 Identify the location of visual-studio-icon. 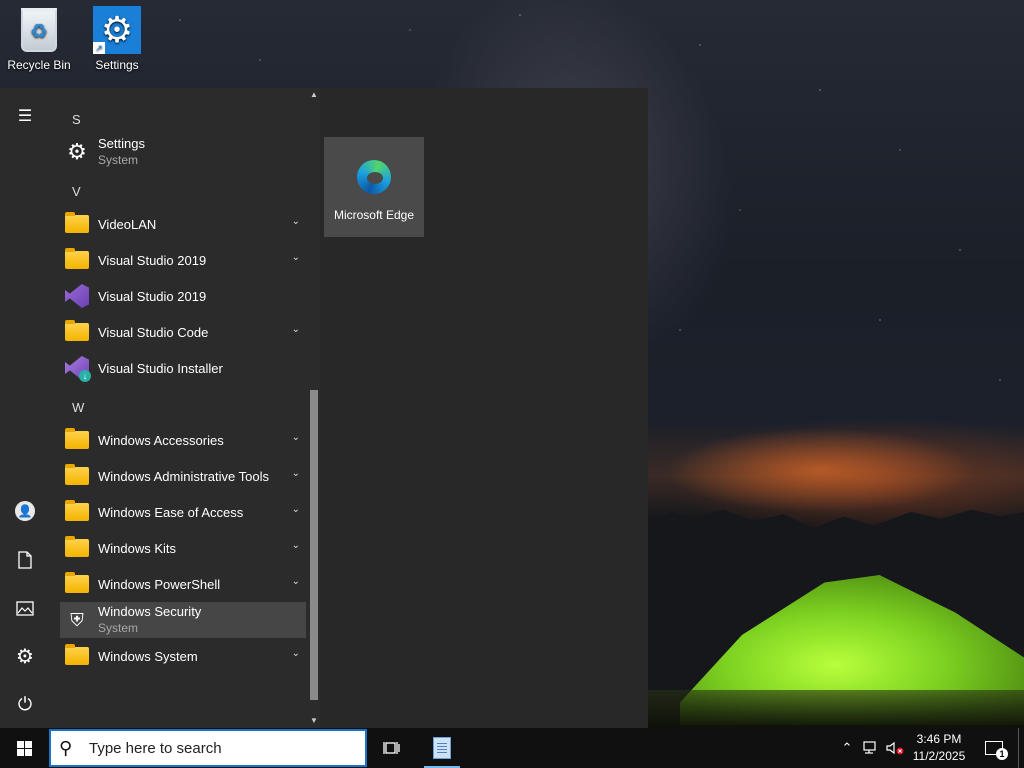
(77, 296).